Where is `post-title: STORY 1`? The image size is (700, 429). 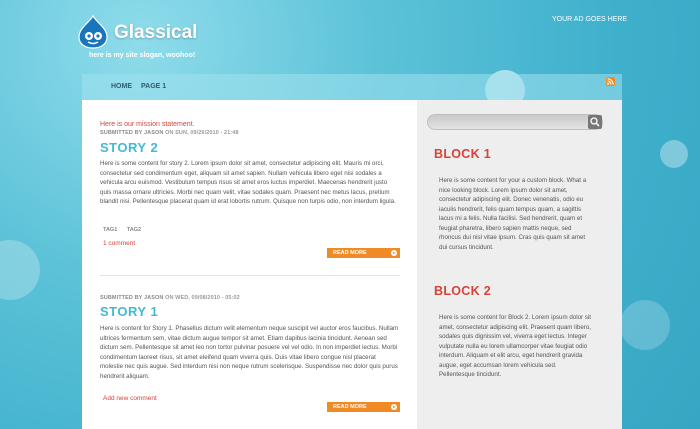
post-title: STORY 1 is located at coordinates (129, 311).